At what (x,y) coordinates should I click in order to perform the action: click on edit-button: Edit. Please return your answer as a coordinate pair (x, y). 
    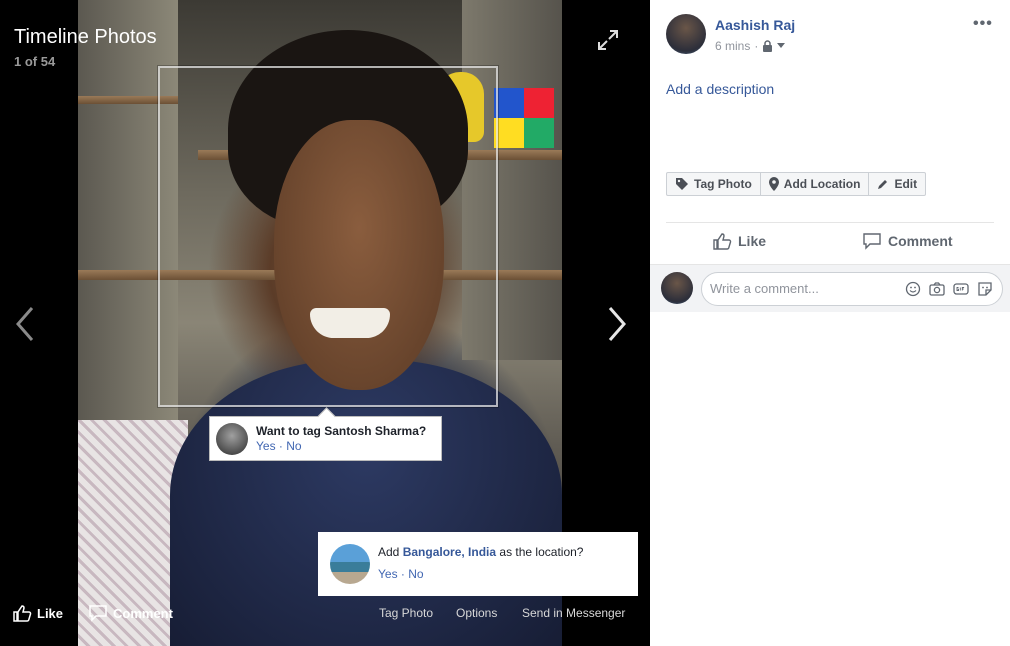
    Looking at the image, I should click on (897, 184).